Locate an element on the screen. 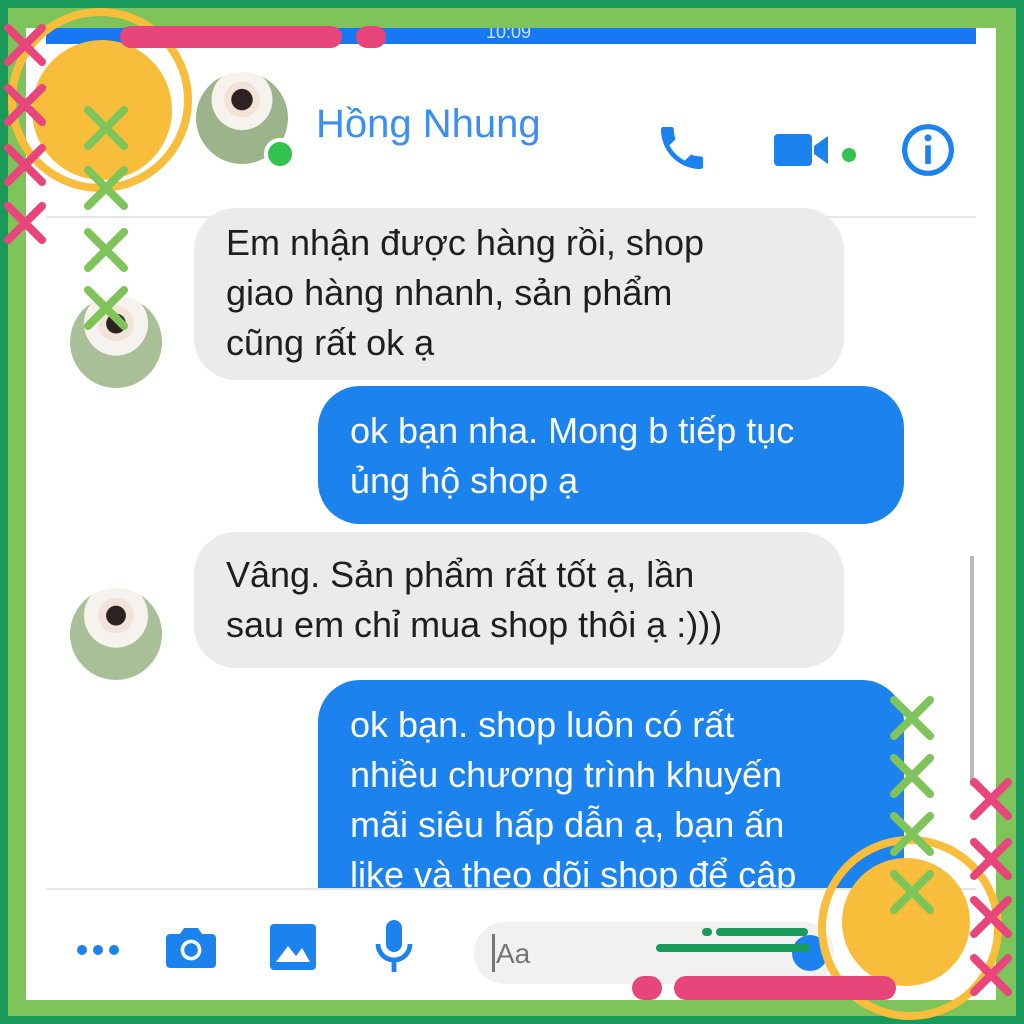  message-line: cũng rất ok ạ is located at coordinates (330, 342).